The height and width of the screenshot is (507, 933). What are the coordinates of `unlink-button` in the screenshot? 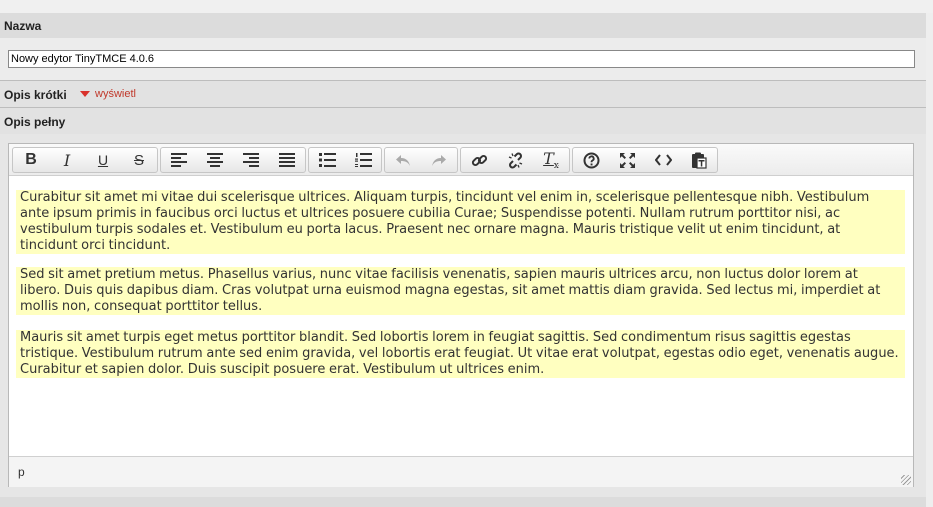 It's located at (515, 160).